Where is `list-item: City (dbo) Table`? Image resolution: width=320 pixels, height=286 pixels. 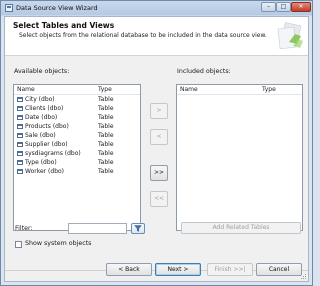 list-item: City (dbo) Table is located at coordinates (77, 99).